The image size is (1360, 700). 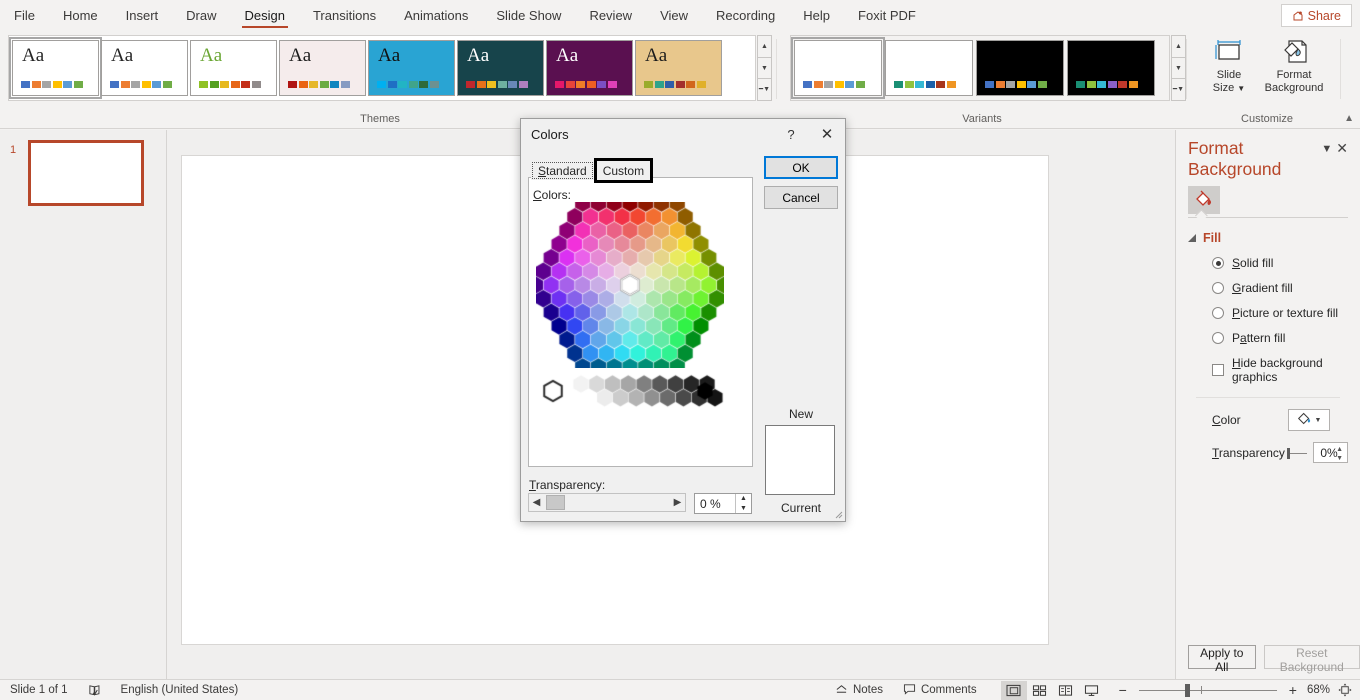 What do you see at coordinates (94, 690) in the screenshot?
I see `spellcheck-icon` at bounding box center [94, 690].